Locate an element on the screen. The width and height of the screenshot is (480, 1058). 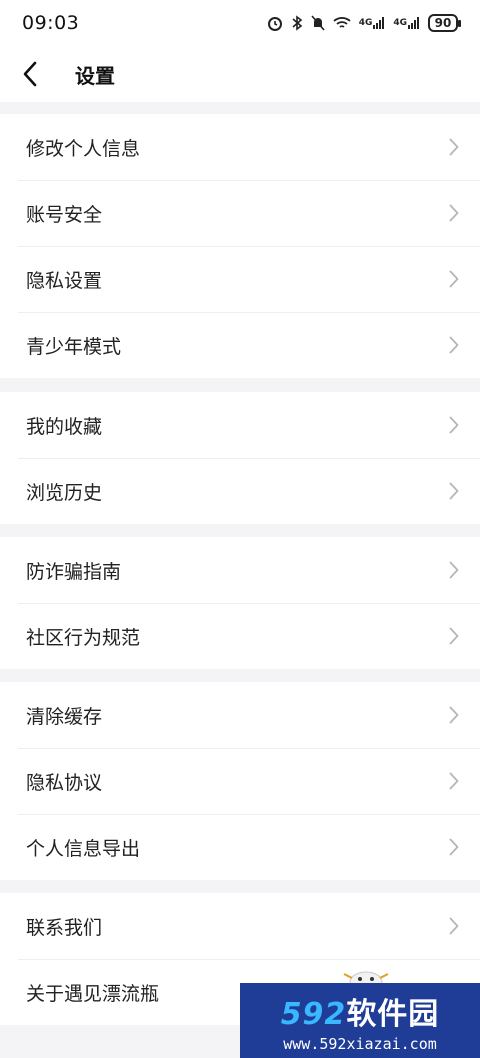
menu-item-teen-mode: 青少年模式 is located at coordinates (240, 345).